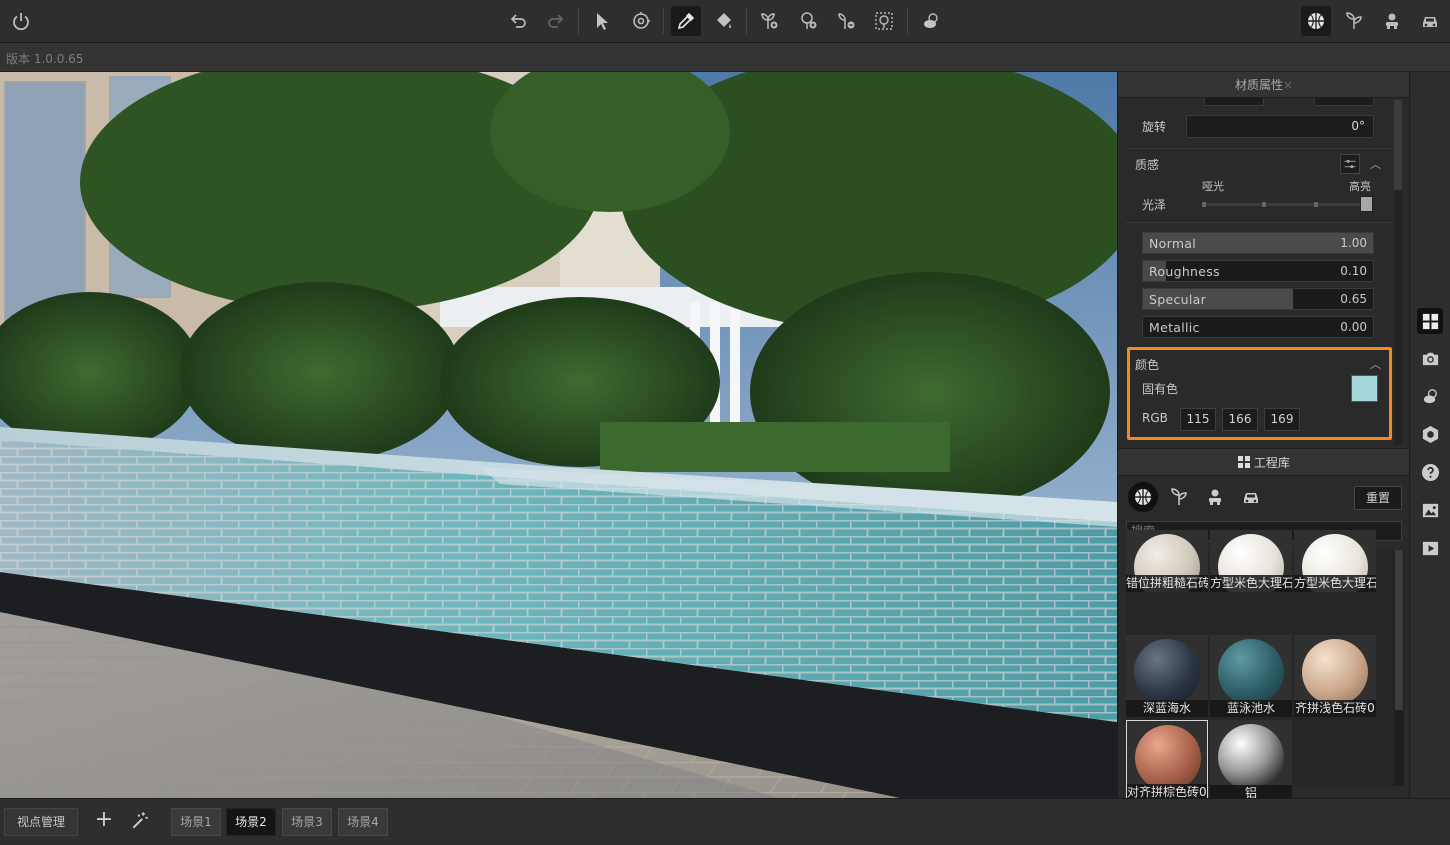 The image size is (1450, 845). I want to click on slider-label: Roughness, so click(1184, 271).